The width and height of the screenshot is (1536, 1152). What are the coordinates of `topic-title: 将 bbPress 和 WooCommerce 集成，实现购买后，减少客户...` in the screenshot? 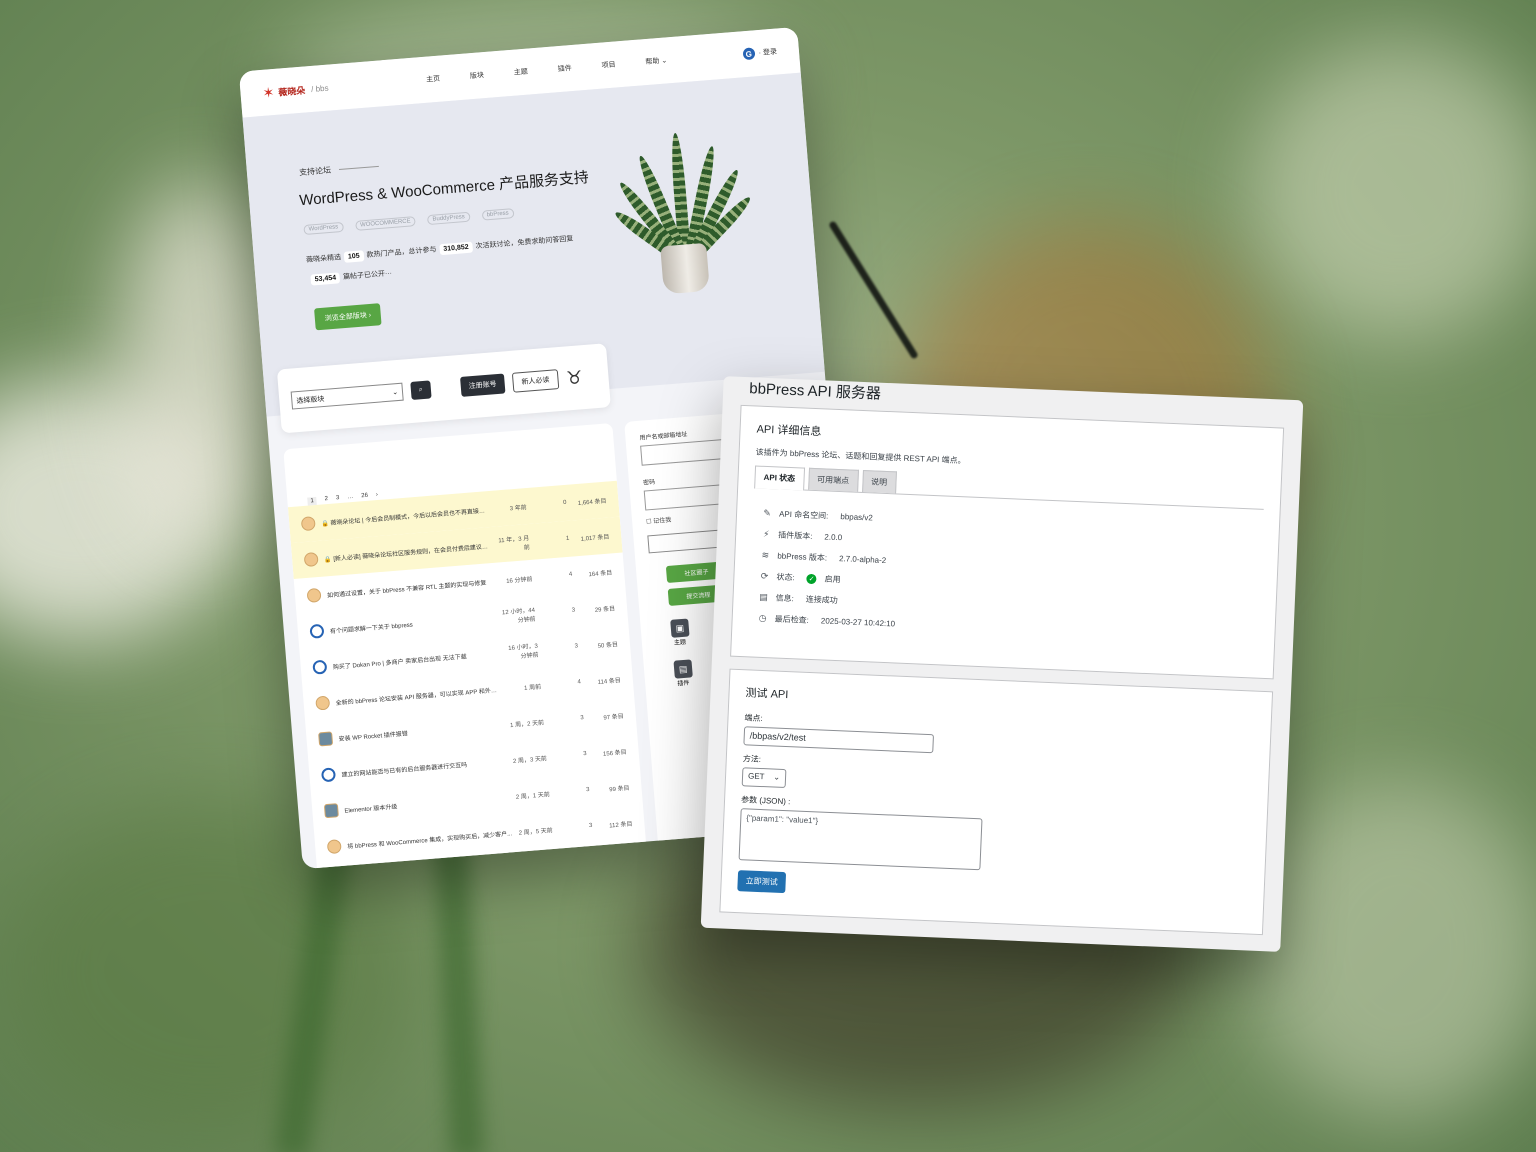 It's located at (430, 839).